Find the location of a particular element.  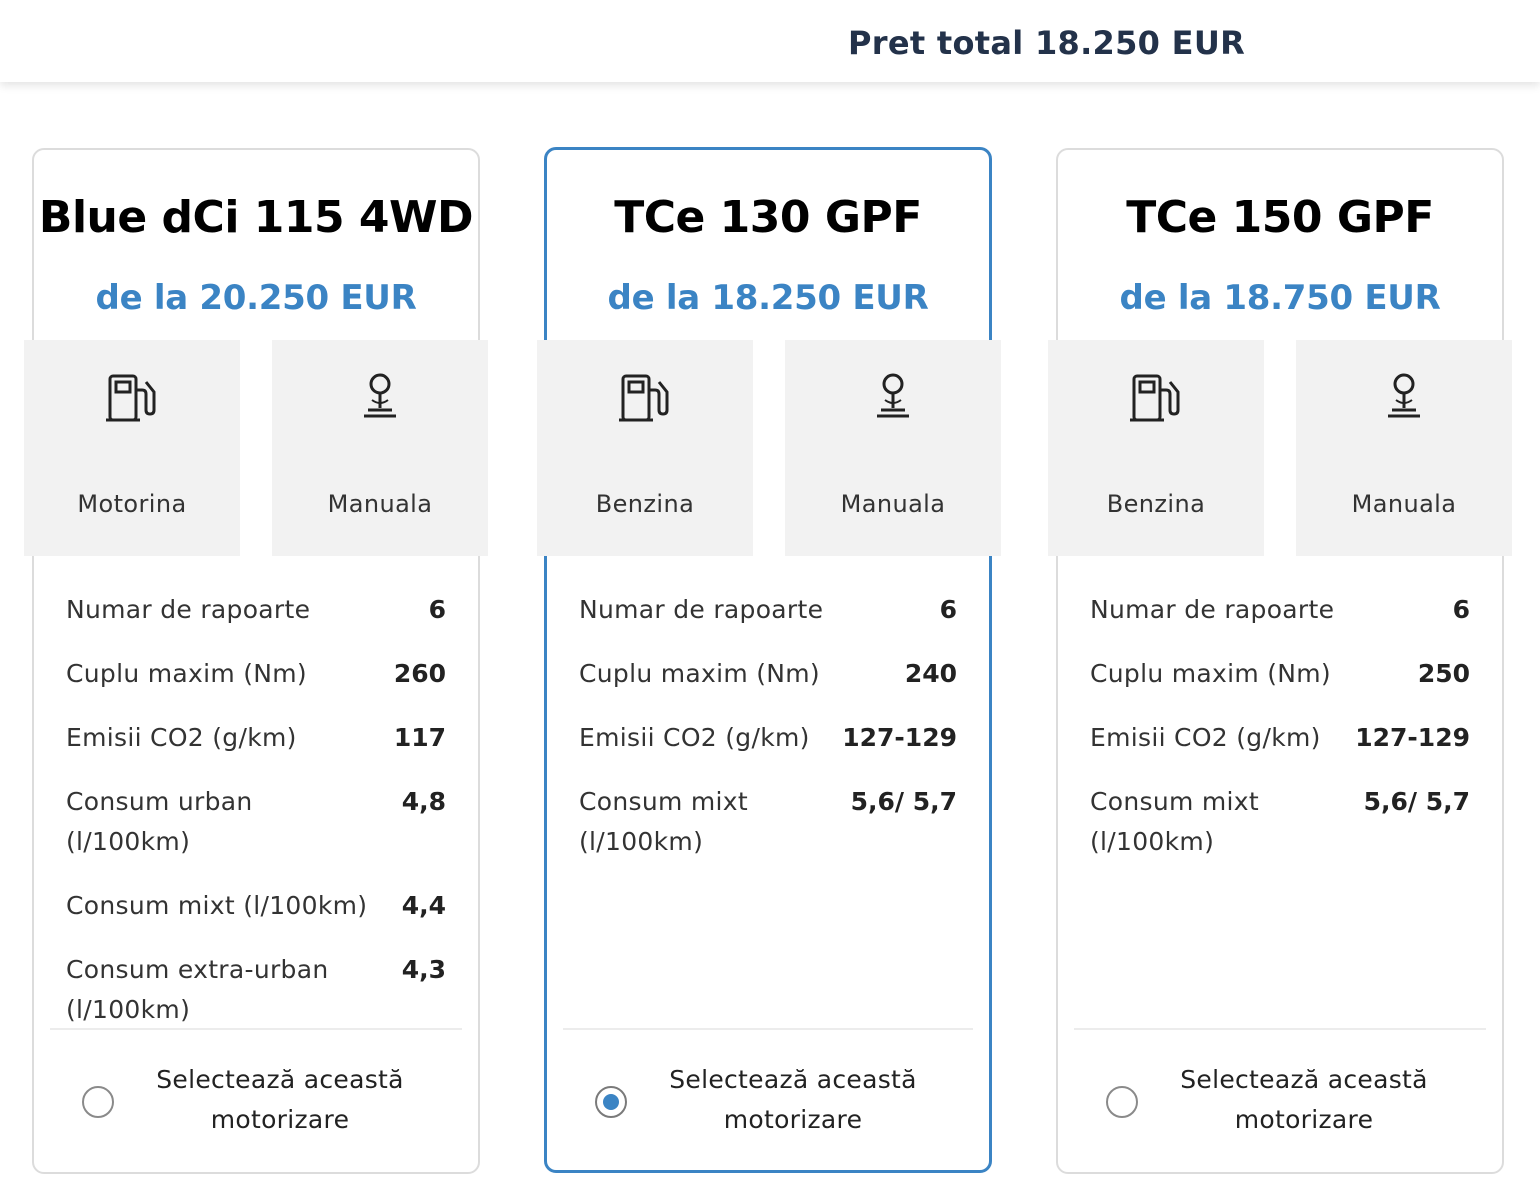

fuel-type-label: Motorina is located at coordinates (132, 504).